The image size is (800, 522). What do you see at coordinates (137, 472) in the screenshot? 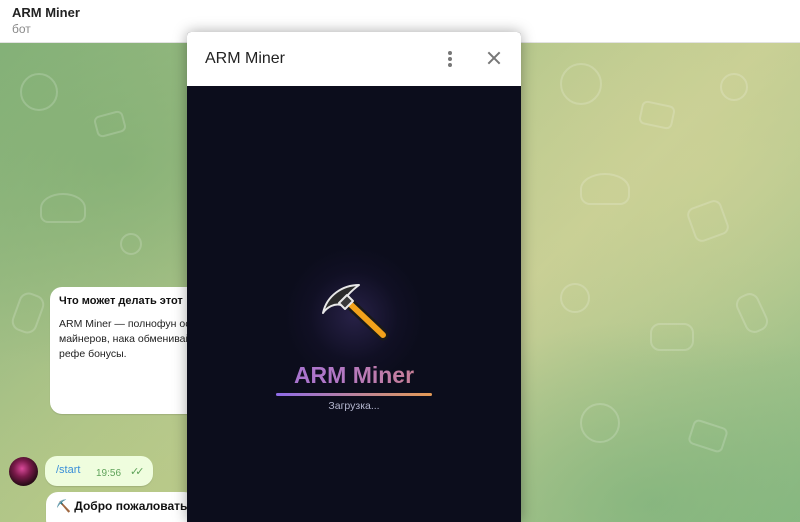
I see `double-check-icon: ✓✓` at bounding box center [137, 472].